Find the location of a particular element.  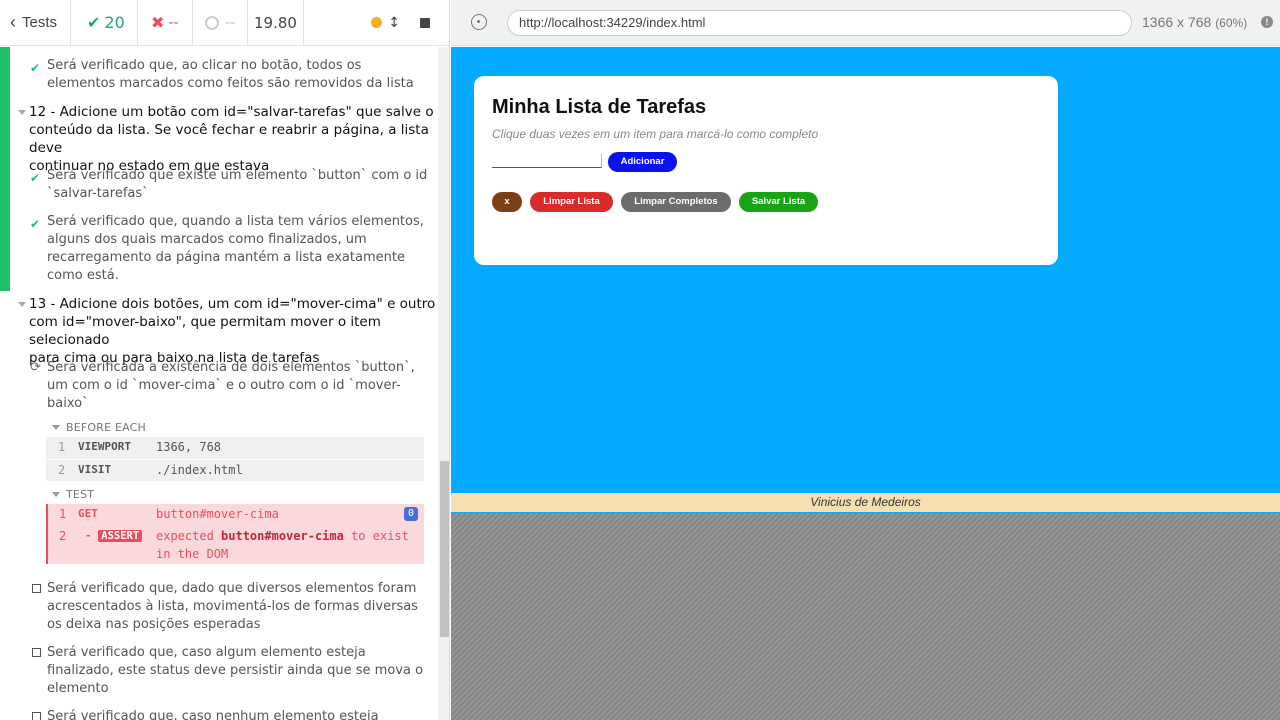

duration: 19.80 is located at coordinates (276, 22).